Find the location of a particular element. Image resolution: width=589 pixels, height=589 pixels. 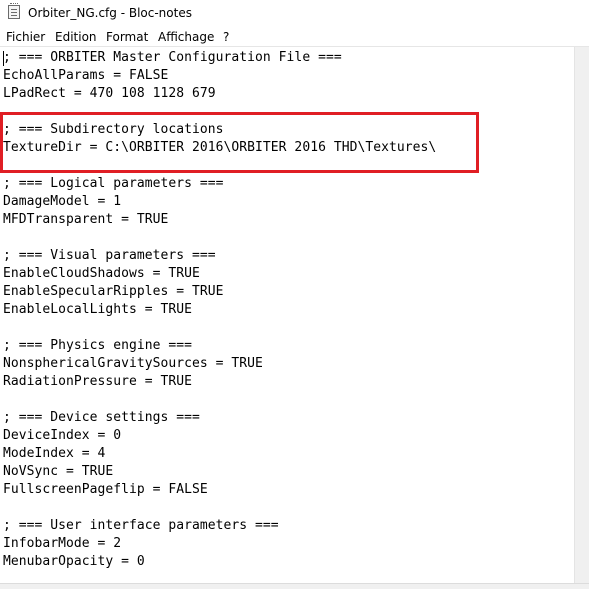

editor-line: LPadRect = 470 108 1128 679 is located at coordinates (109, 93).